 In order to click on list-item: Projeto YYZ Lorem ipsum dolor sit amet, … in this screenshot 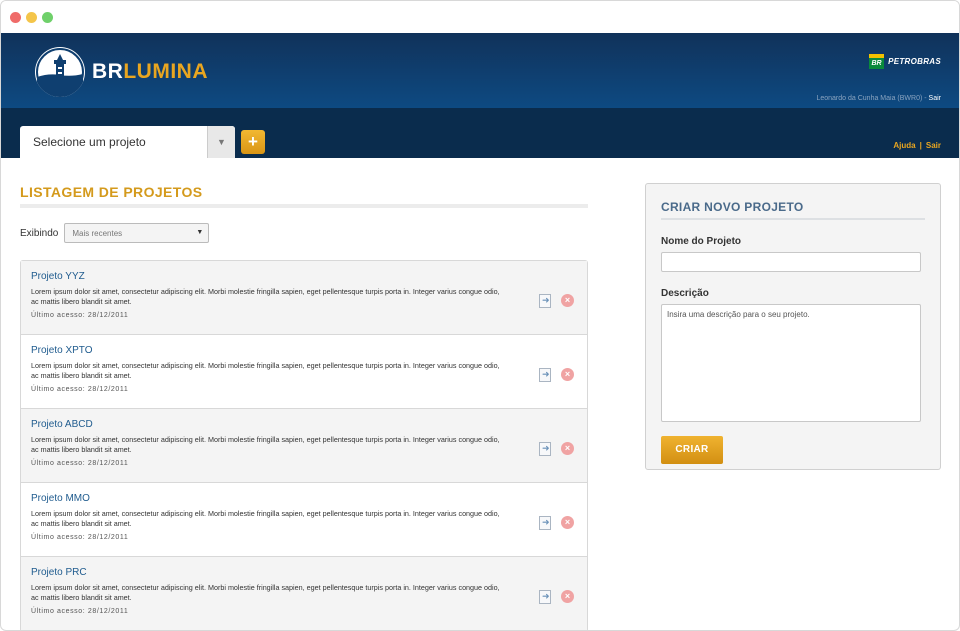, I will do `click(304, 298)`.